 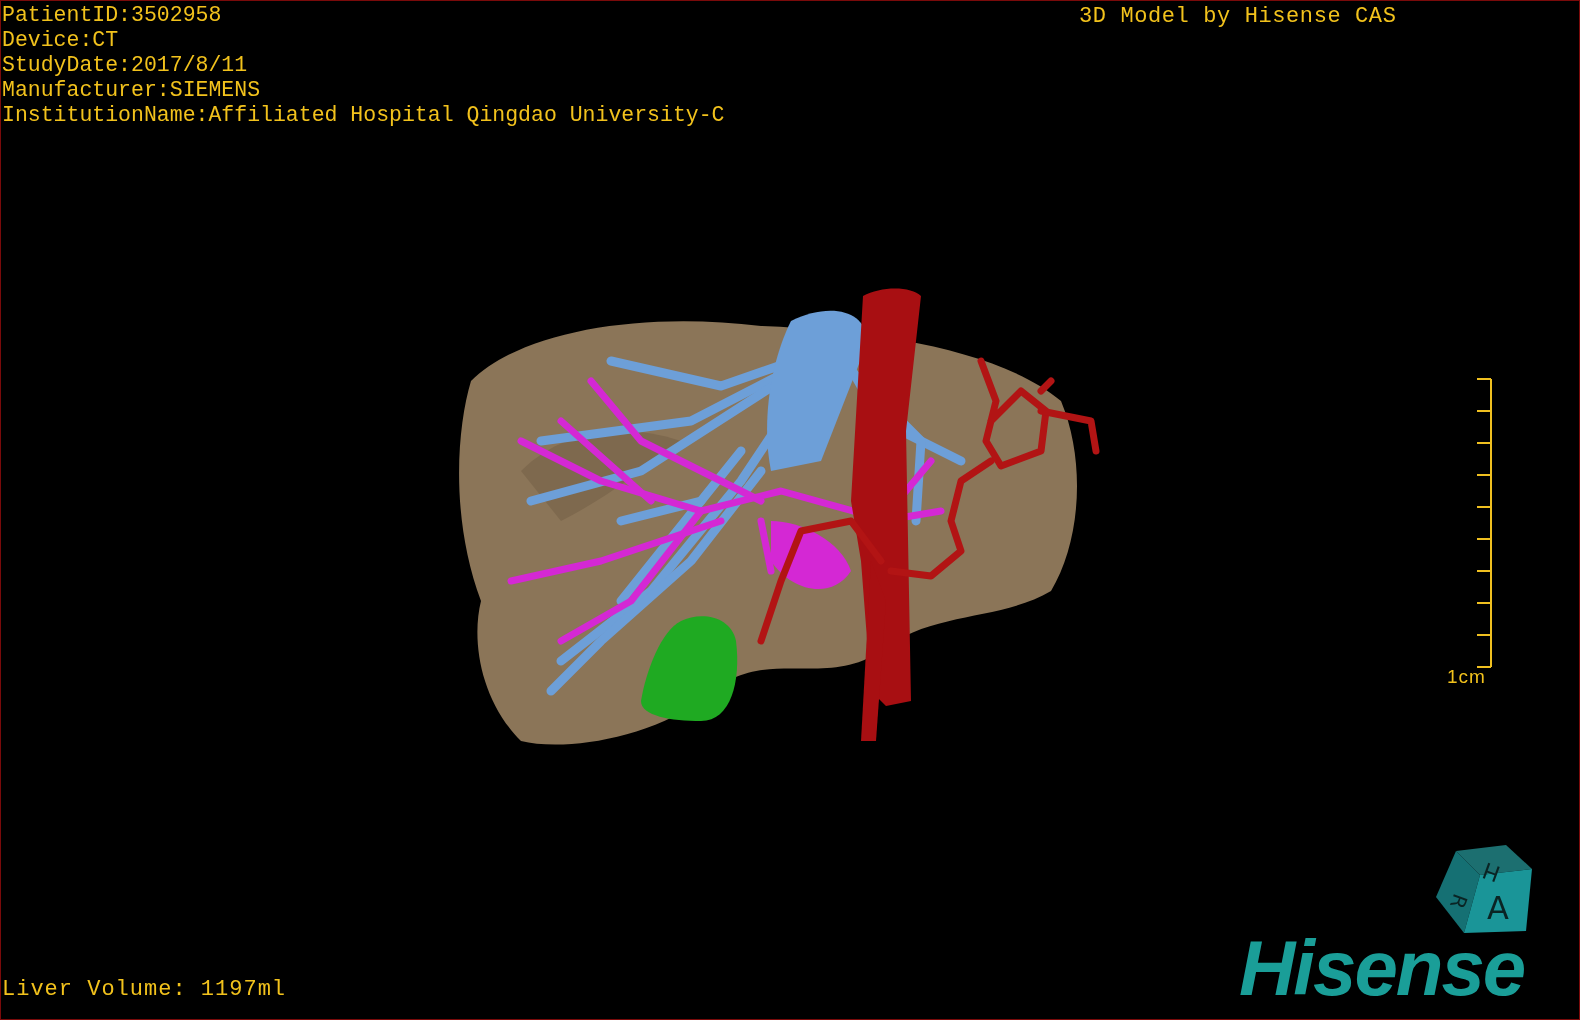 I want to click on study-info-line: Manufacturer:SIEMENS, so click(x=132, y=90).